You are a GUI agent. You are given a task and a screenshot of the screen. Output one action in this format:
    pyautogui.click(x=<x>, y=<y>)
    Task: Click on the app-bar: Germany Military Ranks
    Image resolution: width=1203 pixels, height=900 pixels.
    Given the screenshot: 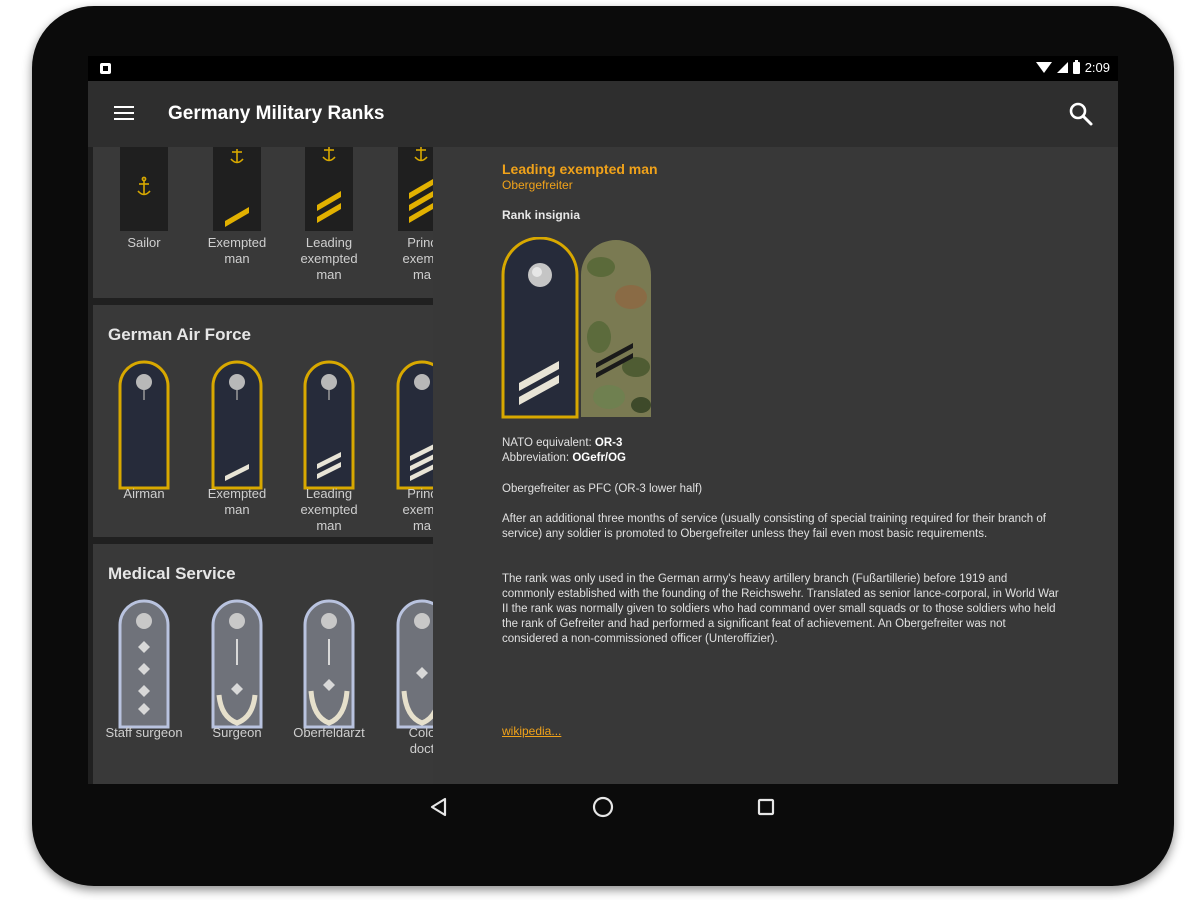 What is the action you would take?
    pyautogui.click(x=603, y=114)
    